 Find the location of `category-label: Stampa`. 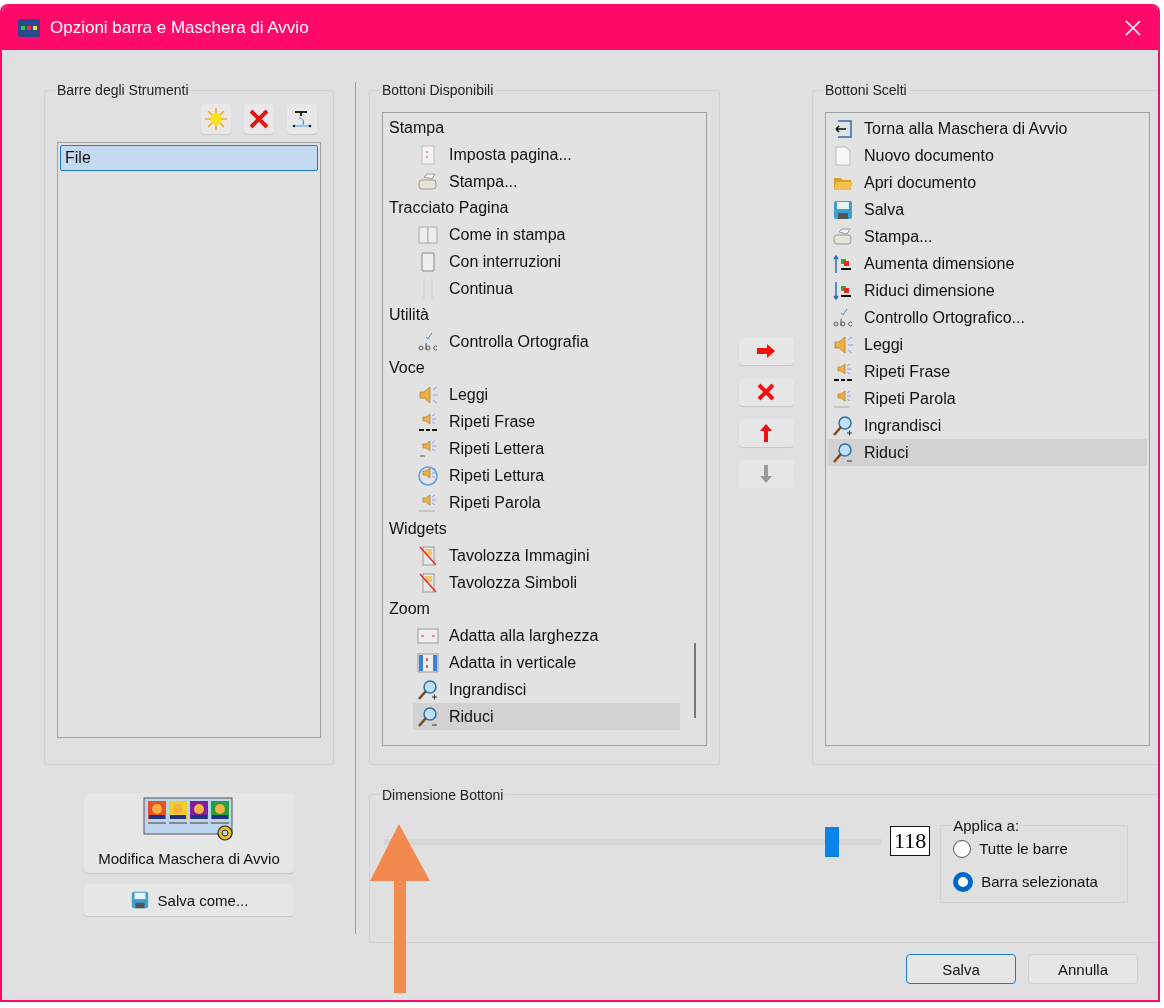

category-label: Stampa is located at coordinates (417, 128).